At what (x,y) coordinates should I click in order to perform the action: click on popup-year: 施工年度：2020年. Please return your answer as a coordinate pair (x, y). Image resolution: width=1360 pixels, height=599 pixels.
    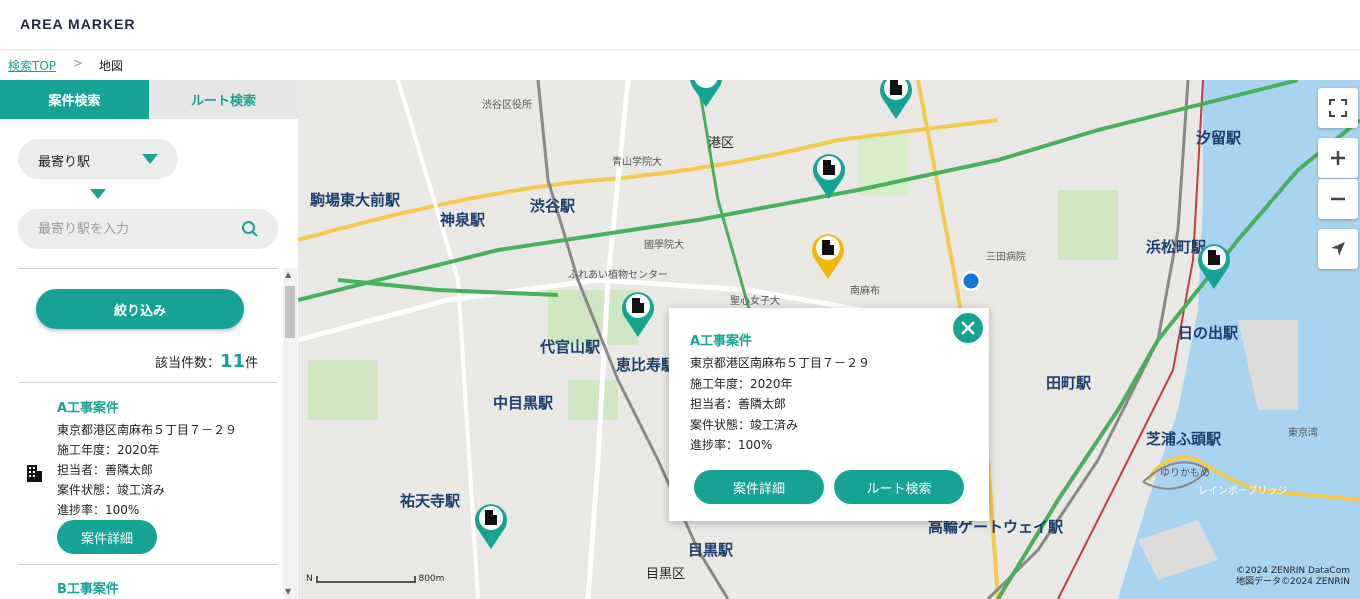
    Looking at the image, I should click on (741, 384).